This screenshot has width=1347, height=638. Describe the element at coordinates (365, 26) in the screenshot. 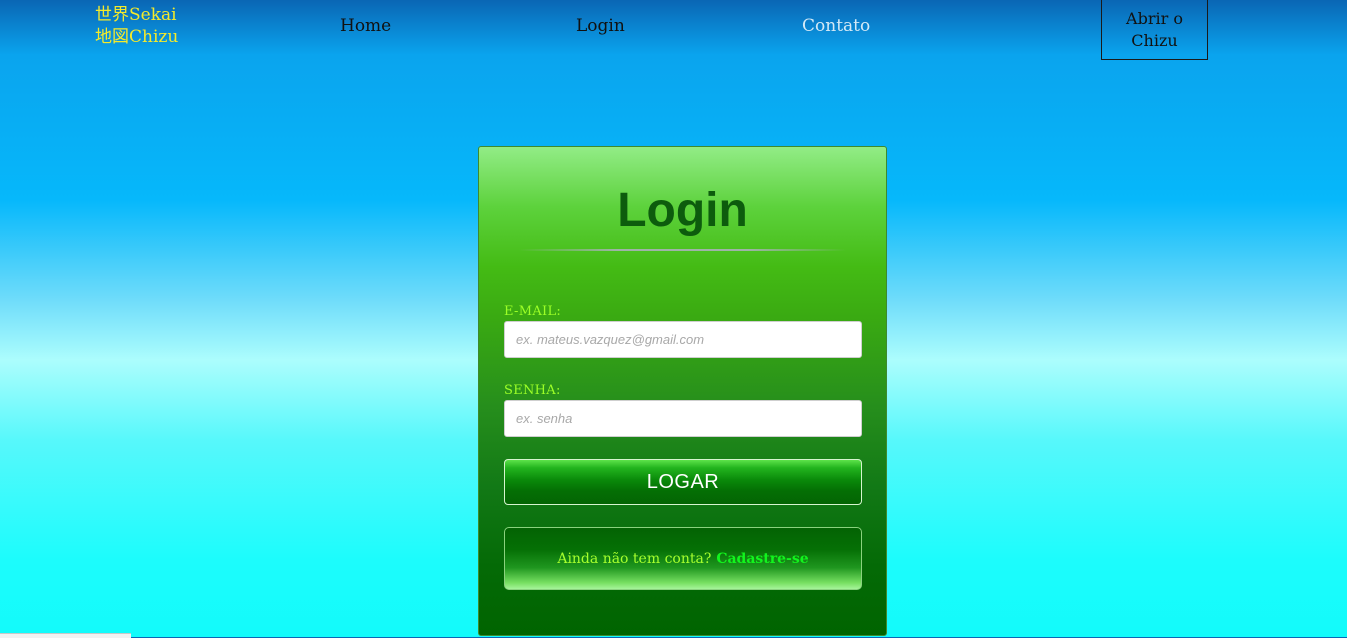

I see `nav-home-link: Home` at that location.